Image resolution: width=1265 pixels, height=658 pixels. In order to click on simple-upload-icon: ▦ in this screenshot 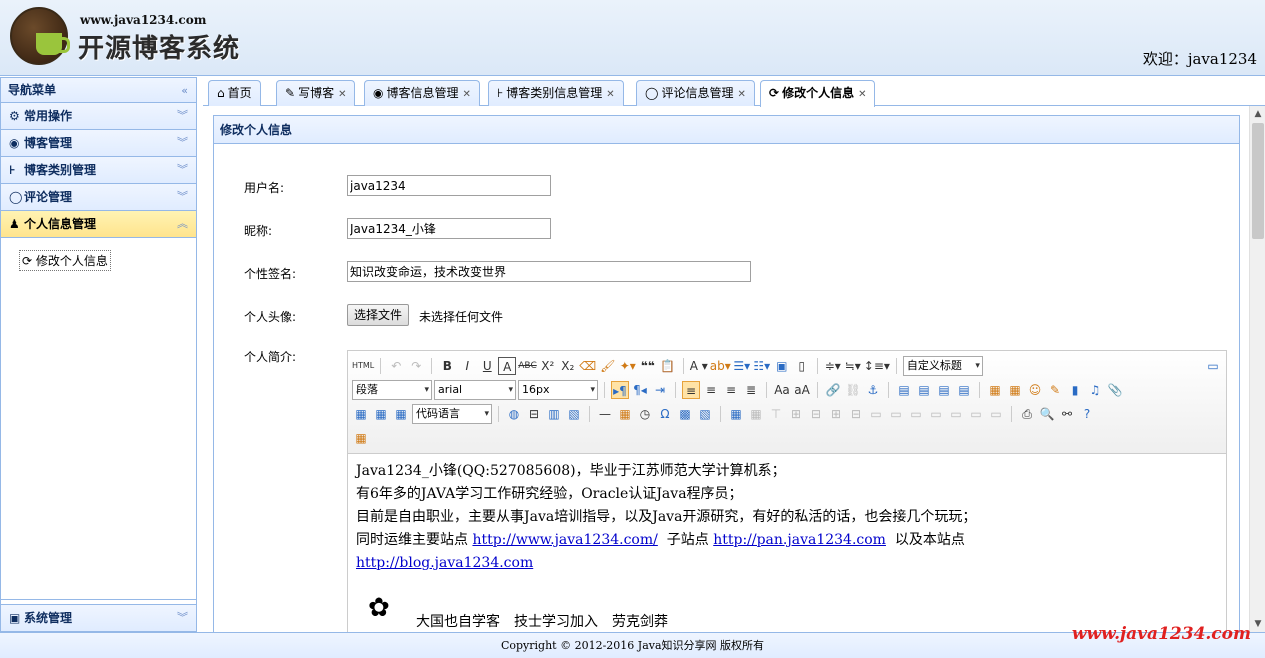, I will do `click(995, 390)`.